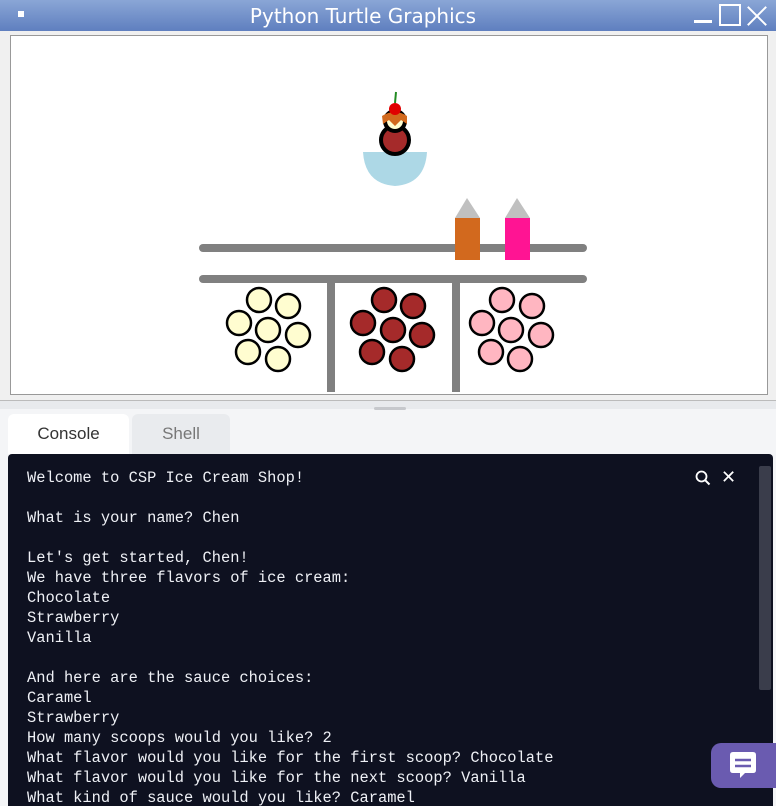  I want to click on strawberry-bottle-cap, so click(517, 208).